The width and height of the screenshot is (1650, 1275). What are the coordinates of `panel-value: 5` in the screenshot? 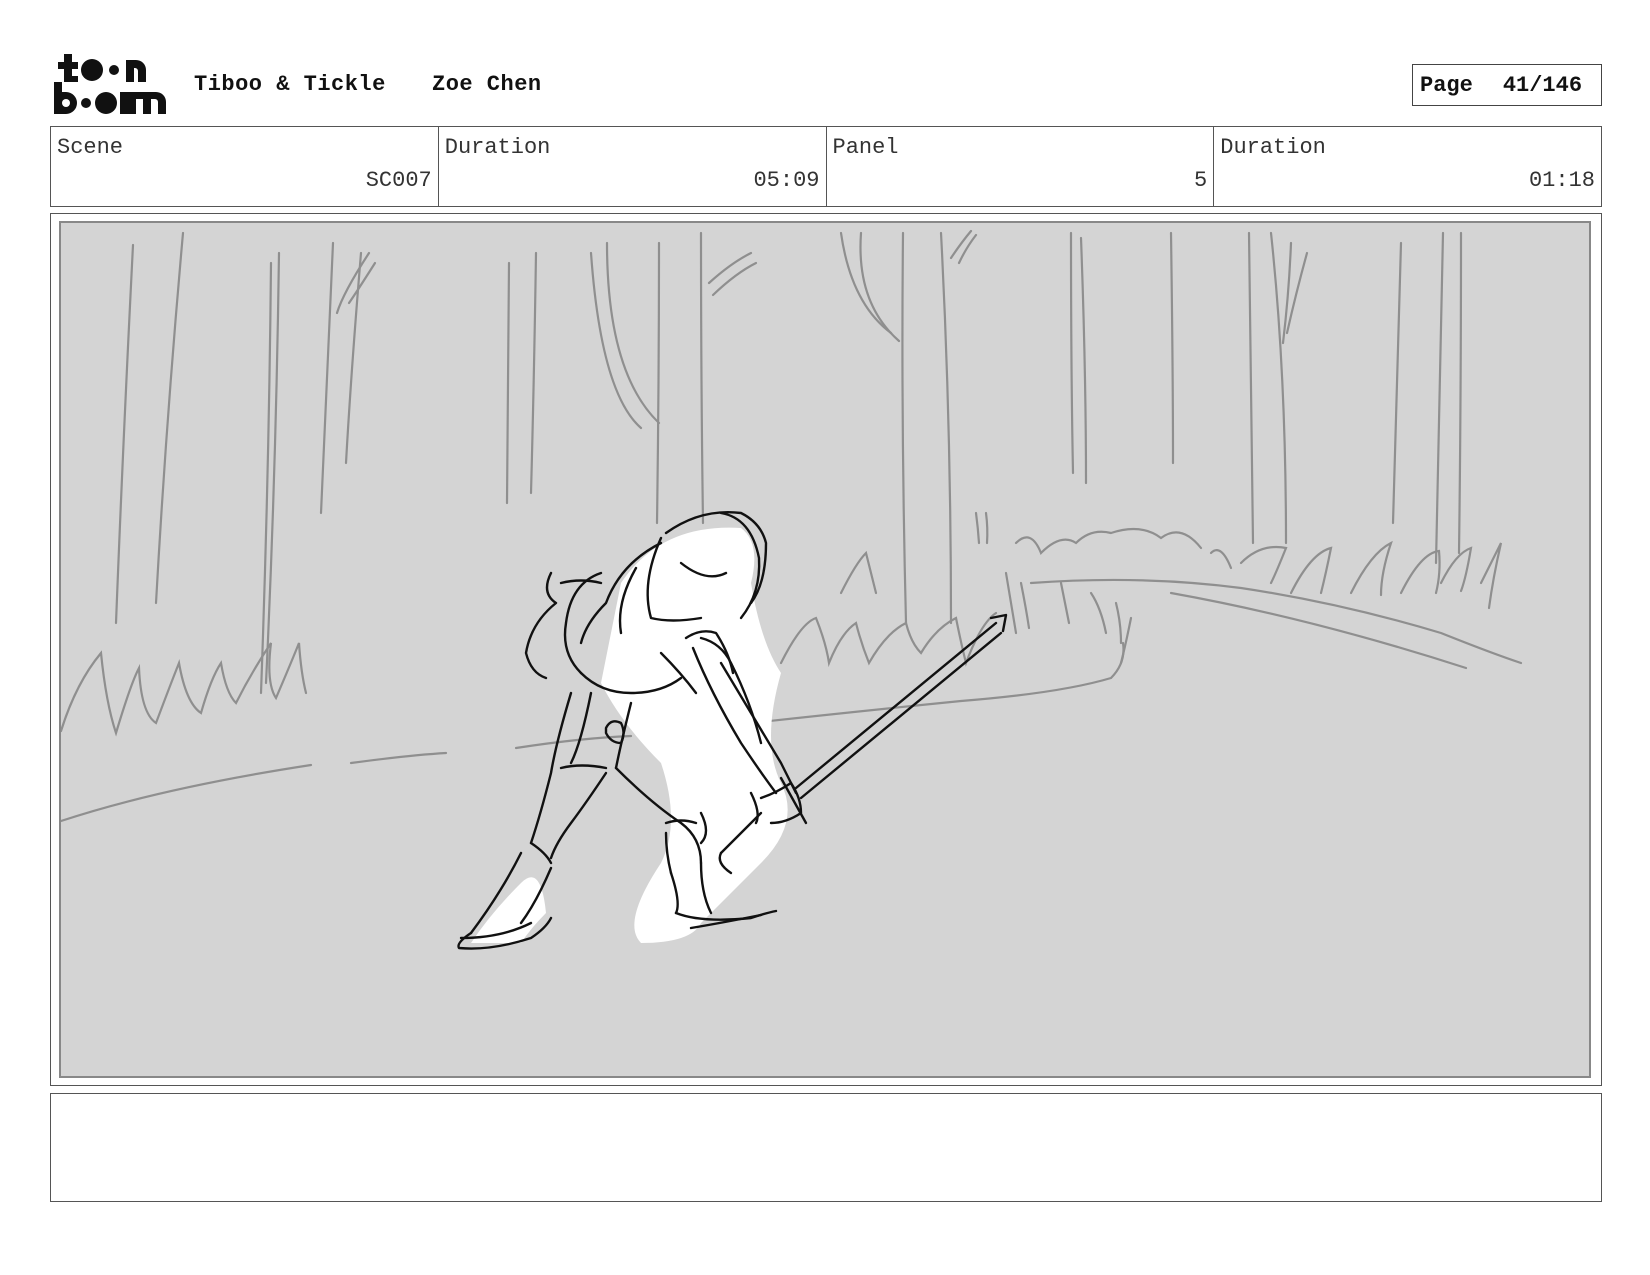 It's located at (1201, 180).